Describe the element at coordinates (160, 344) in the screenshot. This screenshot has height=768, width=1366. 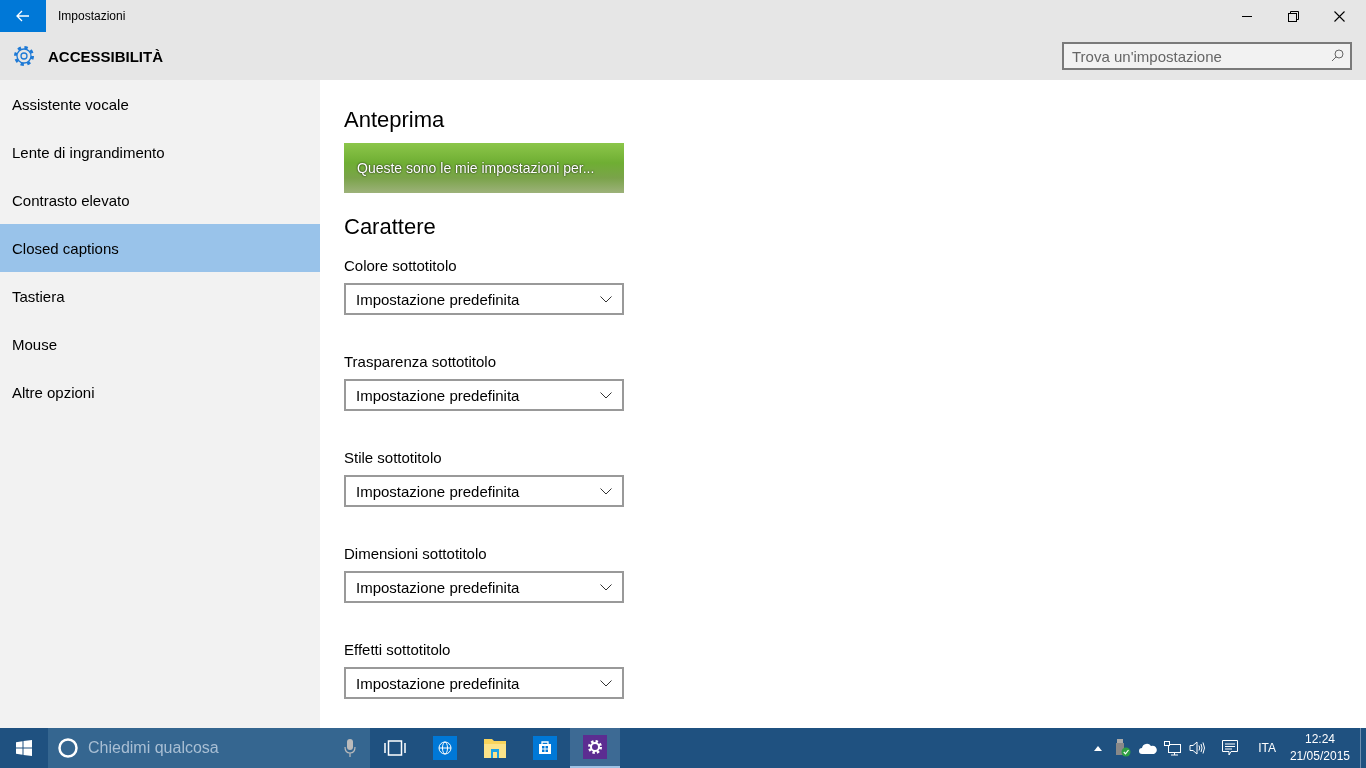
I see `sidebar-item: Mouse` at that location.